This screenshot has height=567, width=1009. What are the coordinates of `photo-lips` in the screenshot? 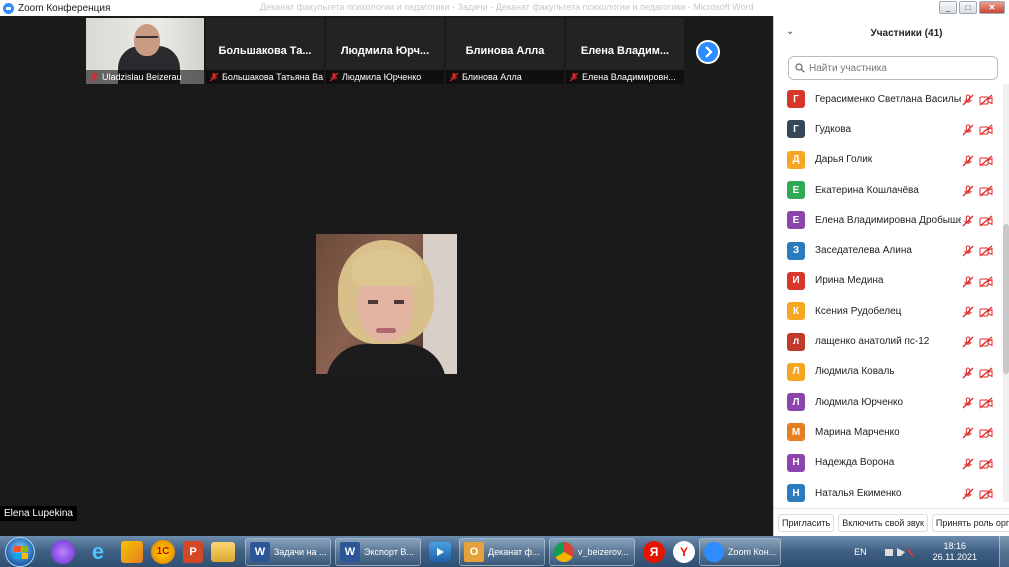 It's located at (386, 330).